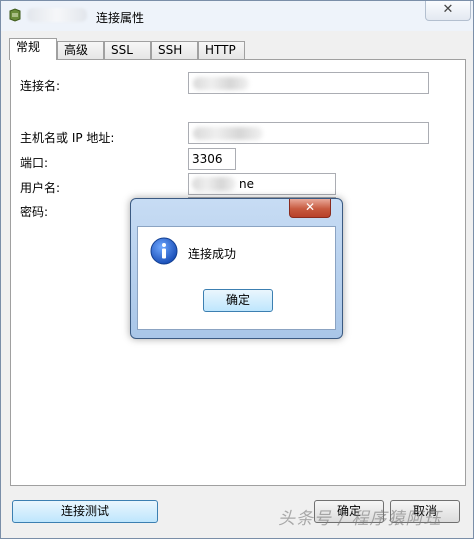 The image size is (474, 539). I want to click on test-connection-button: 连接测试, so click(85, 511).